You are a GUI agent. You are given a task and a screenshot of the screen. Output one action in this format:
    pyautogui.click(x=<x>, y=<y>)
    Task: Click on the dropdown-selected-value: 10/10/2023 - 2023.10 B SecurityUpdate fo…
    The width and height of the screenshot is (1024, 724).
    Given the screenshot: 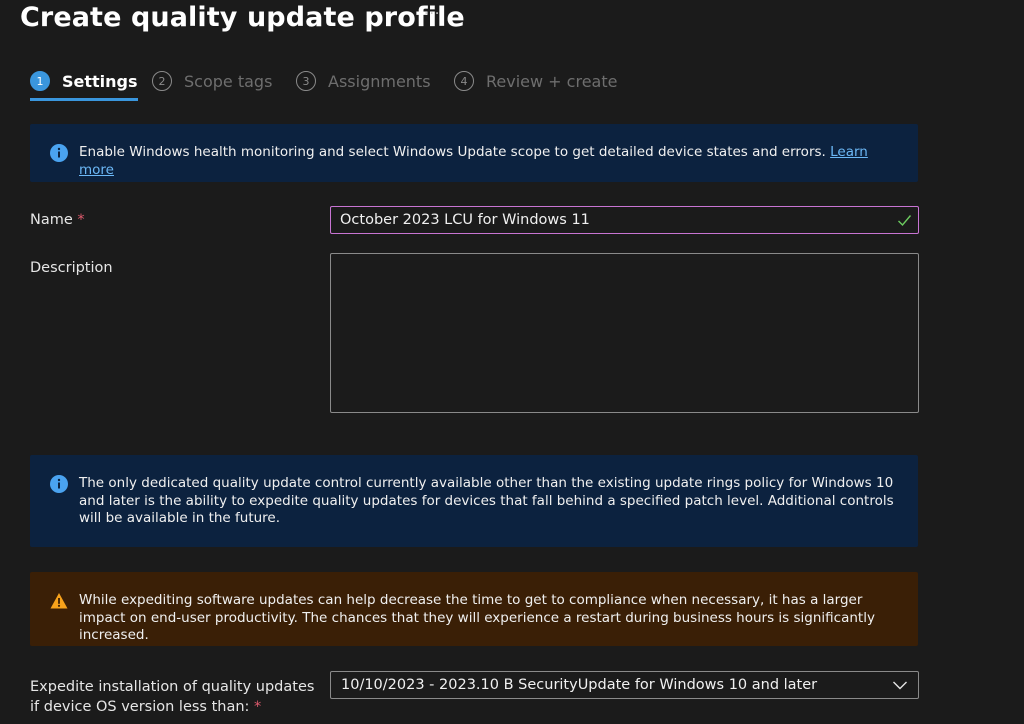 What is the action you would take?
    pyautogui.click(x=579, y=685)
    